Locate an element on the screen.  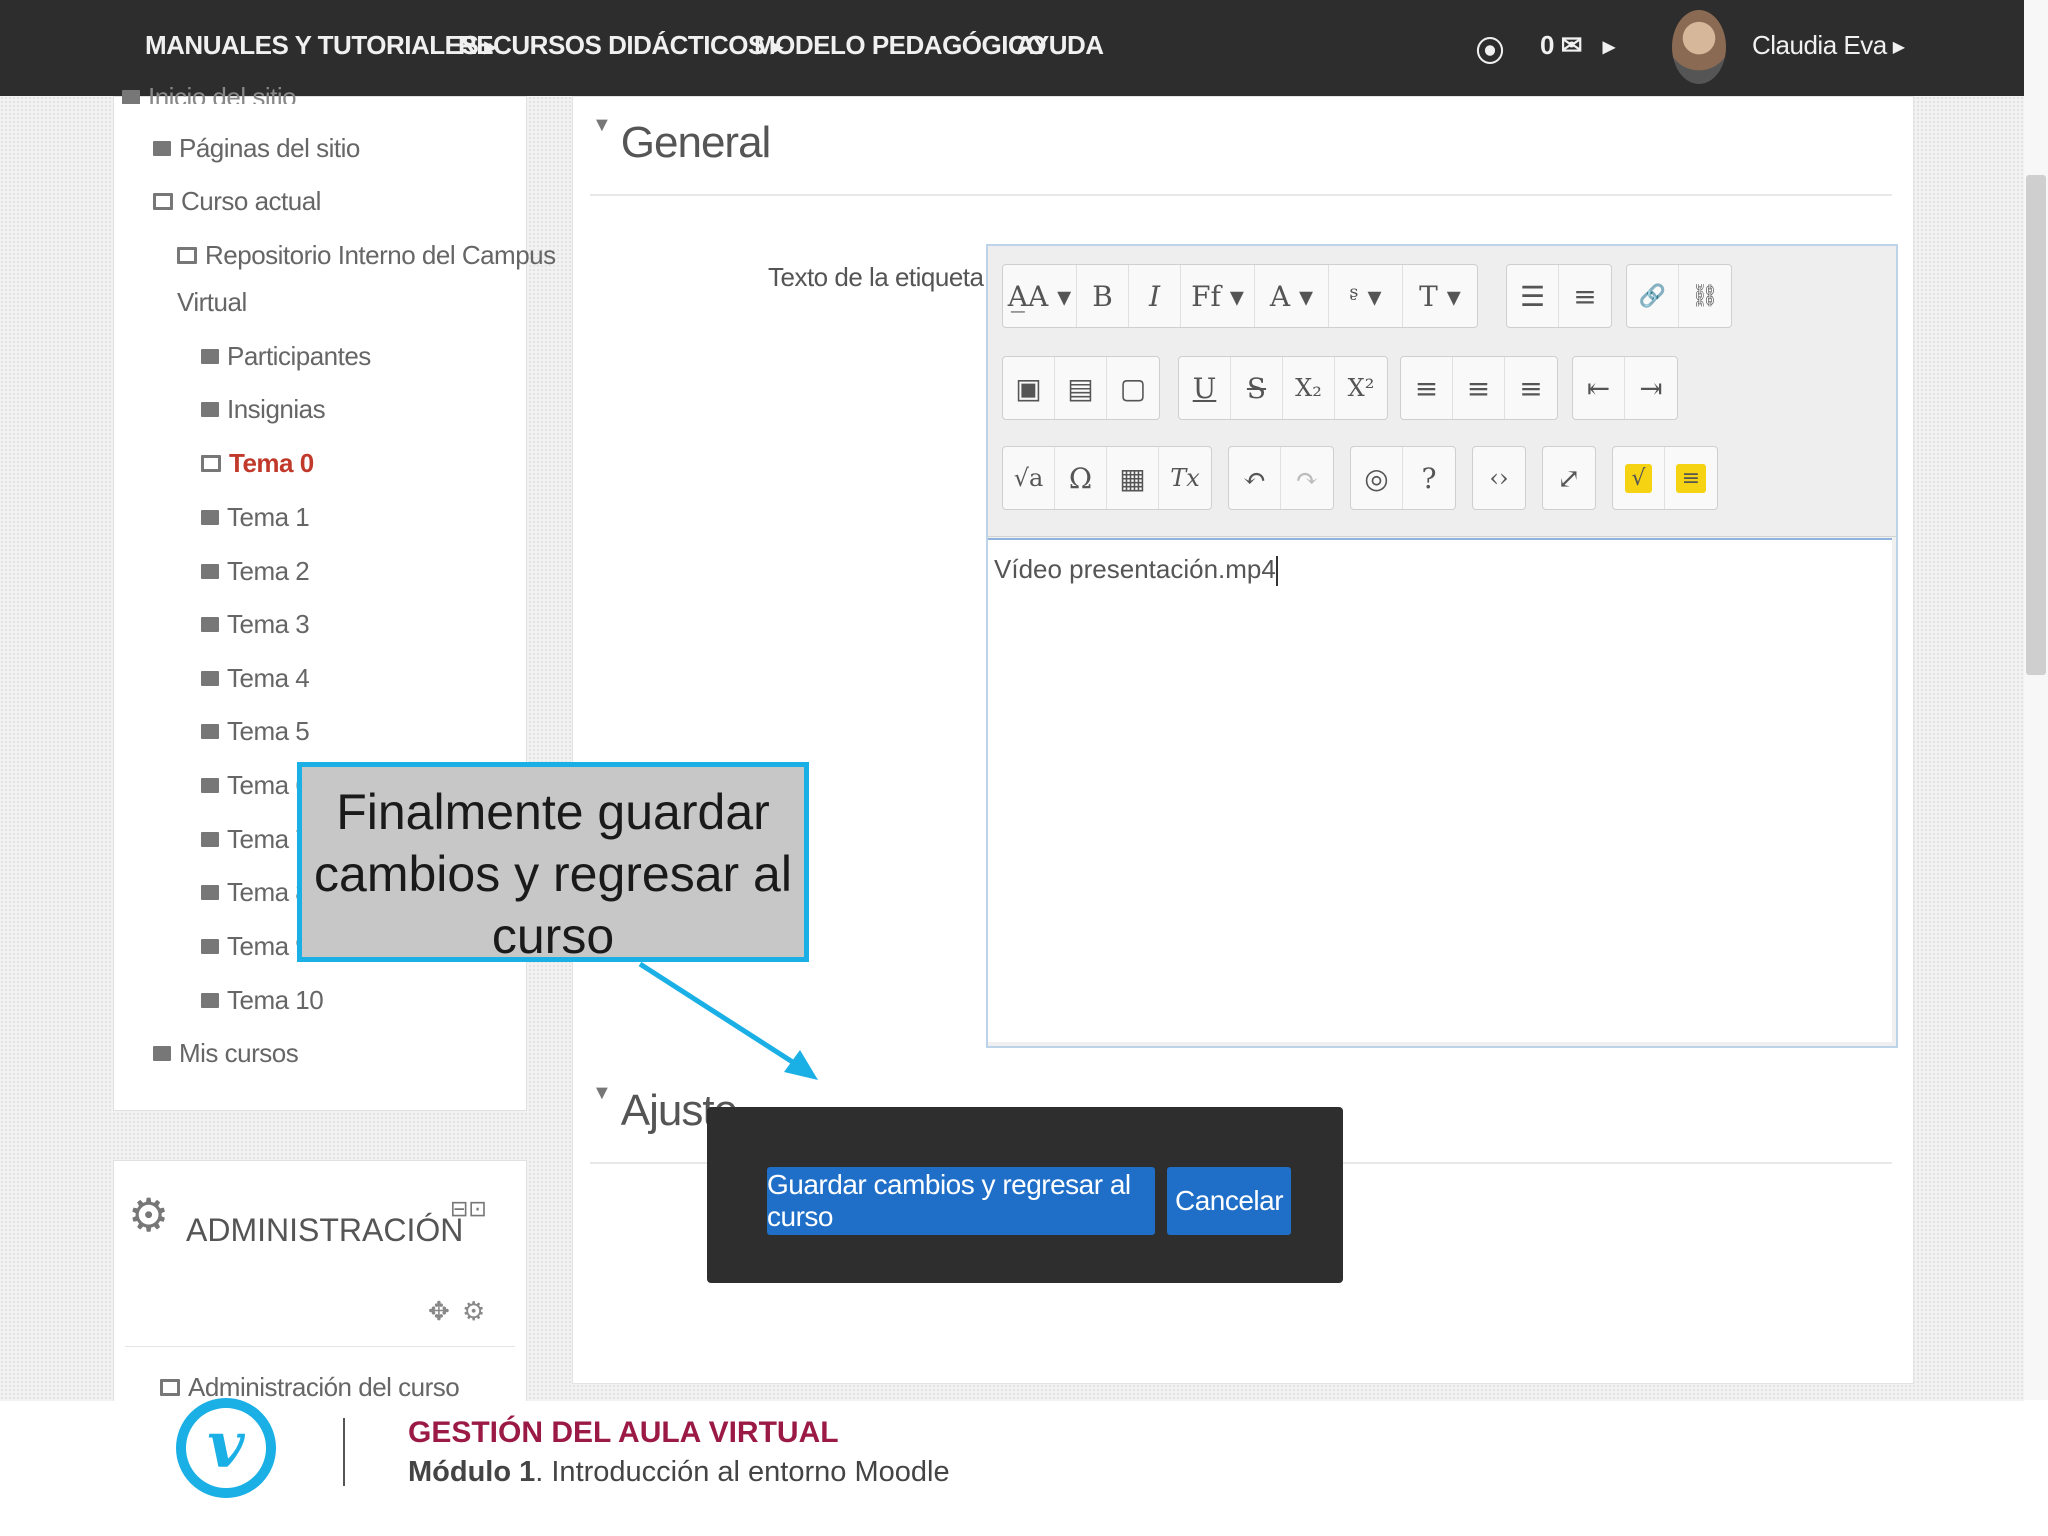
footer-title: GESTIÓN DEL AULA VIRTUAL is located at coordinates (623, 1432).